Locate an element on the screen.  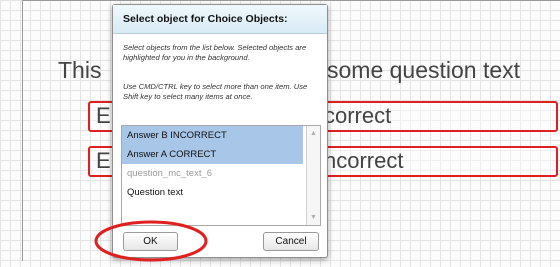
list-item-answer-a: Answer A CORRECT is located at coordinates (212, 154).